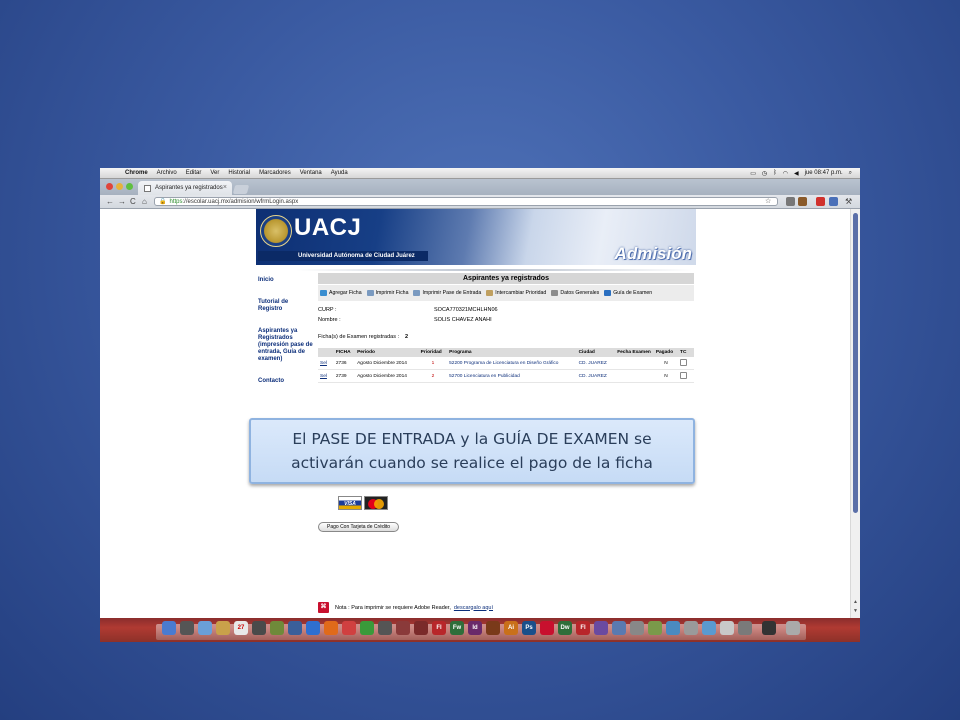 The height and width of the screenshot is (720, 960). Describe the element at coordinates (176, 202) in the screenshot. I see `url-scheme: https` at that location.